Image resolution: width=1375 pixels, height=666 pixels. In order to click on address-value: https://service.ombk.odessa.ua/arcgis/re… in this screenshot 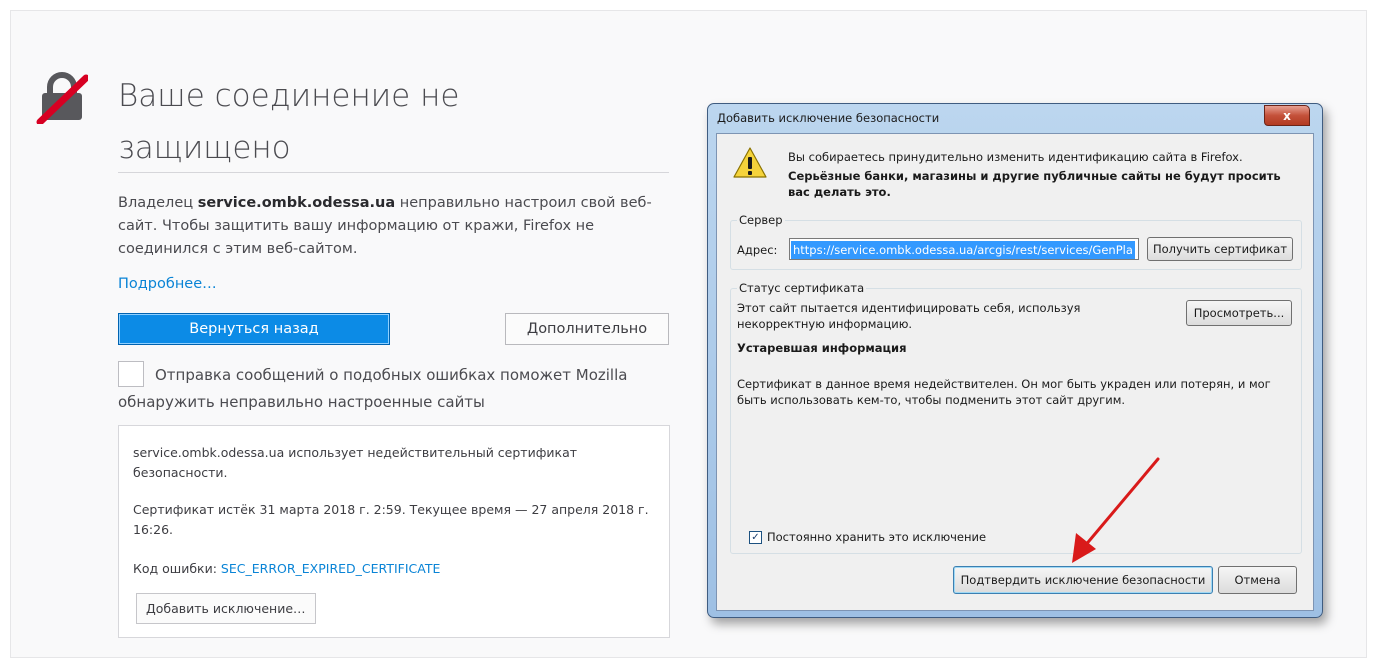, I will do `click(963, 250)`.